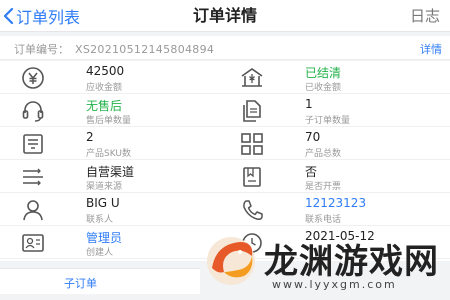 This screenshot has height=300, width=450. What do you see at coordinates (313, 137) in the screenshot?
I see `product-total: 70` at bounding box center [313, 137].